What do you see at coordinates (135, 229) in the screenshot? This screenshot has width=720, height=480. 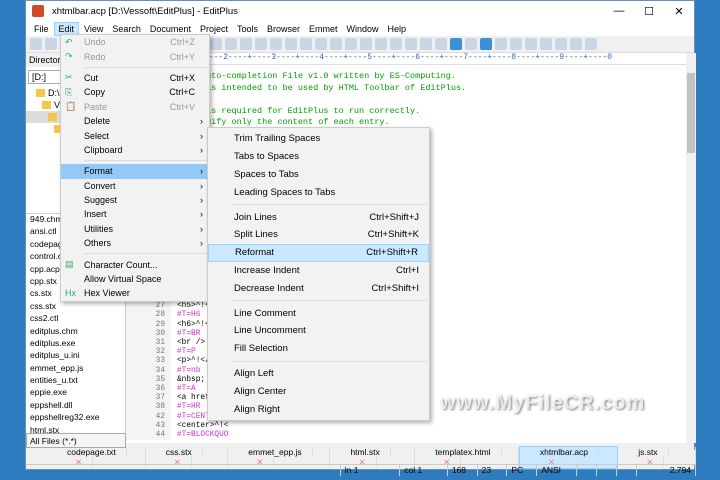 I see `edit-menu-item-utilities: Utilities ›` at bounding box center [135, 229].